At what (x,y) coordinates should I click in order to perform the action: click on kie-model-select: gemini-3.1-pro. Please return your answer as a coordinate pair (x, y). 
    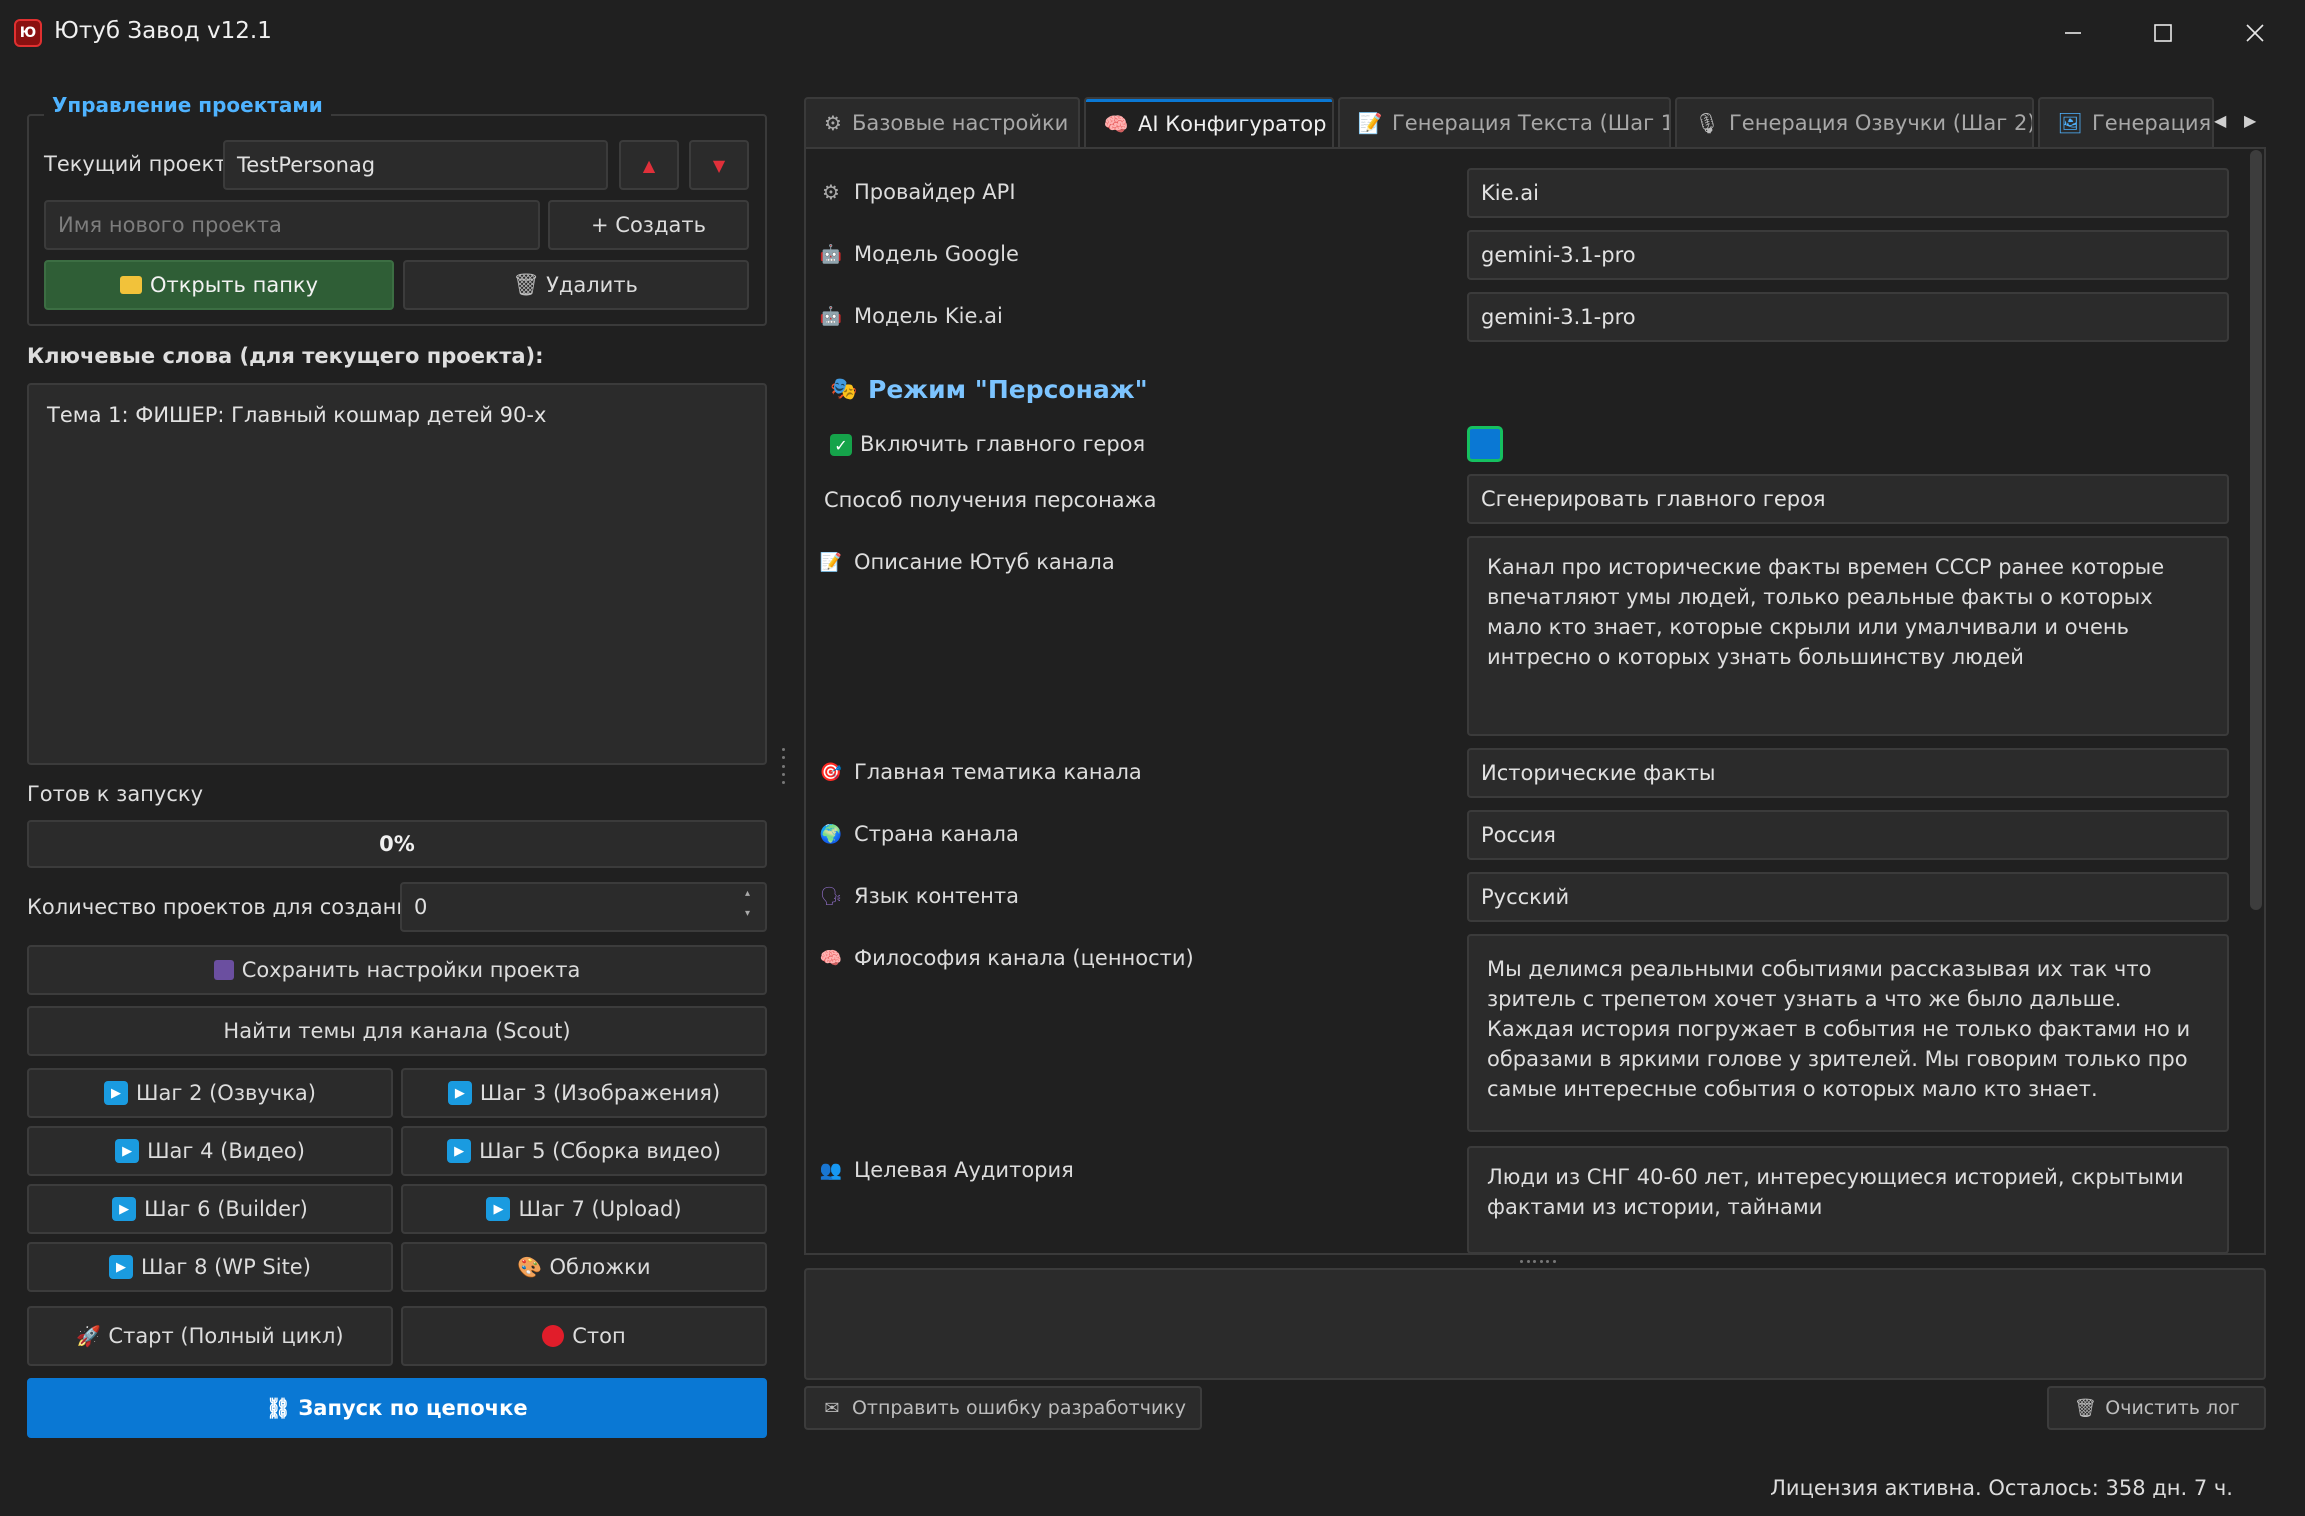
    Looking at the image, I should click on (1848, 317).